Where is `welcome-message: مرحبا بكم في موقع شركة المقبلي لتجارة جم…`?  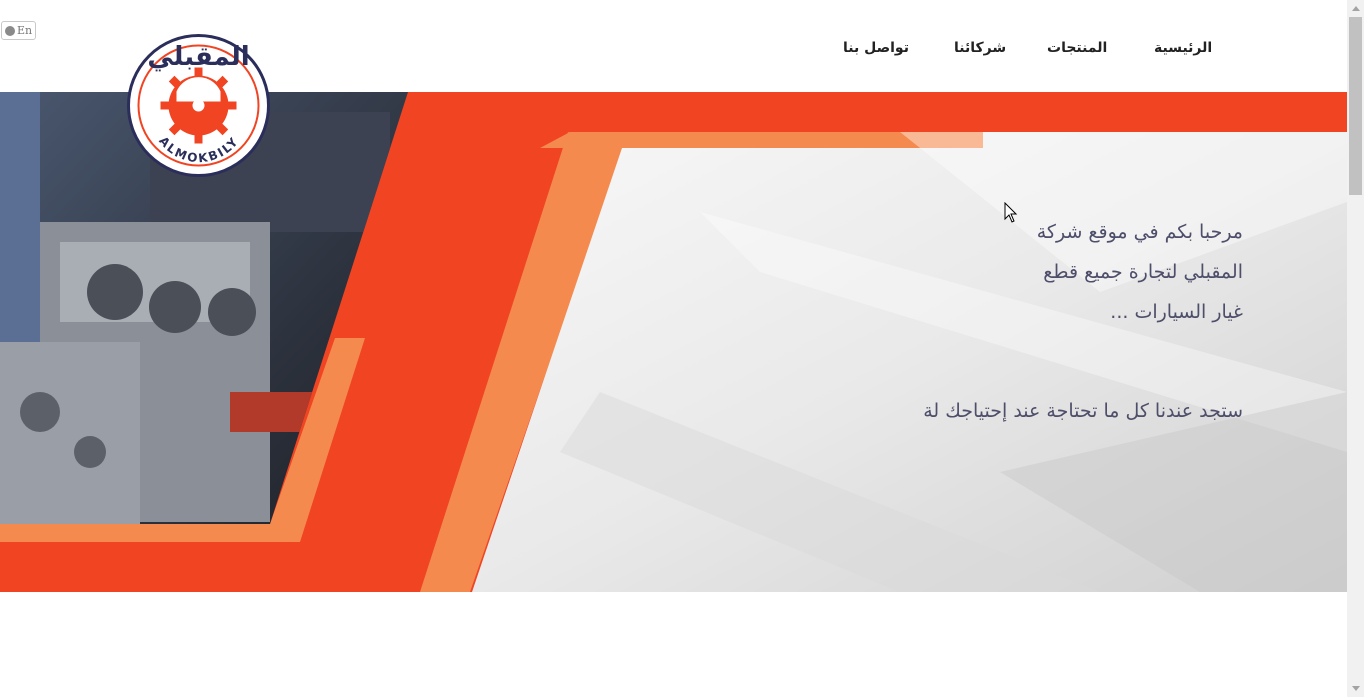 welcome-message: مرحبا بكم في موقع شركة المقبلي لتجارة جم… is located at coordinates (1033, 272).